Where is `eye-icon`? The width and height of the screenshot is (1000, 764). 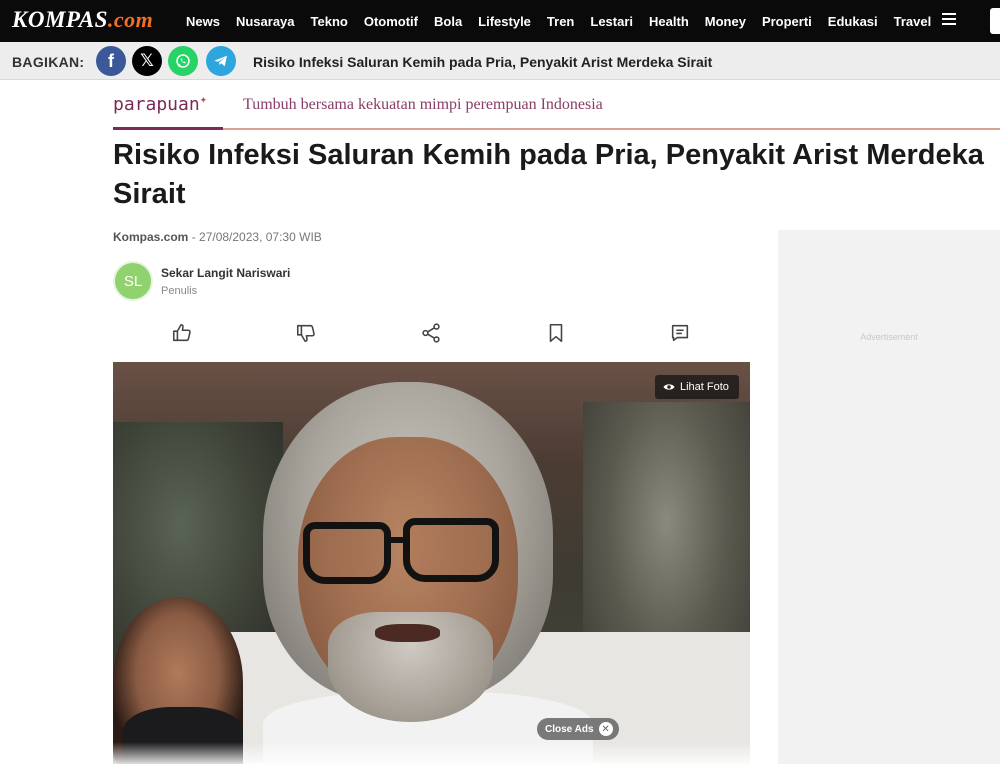 eye-icon is located at coordinates (669, 387).